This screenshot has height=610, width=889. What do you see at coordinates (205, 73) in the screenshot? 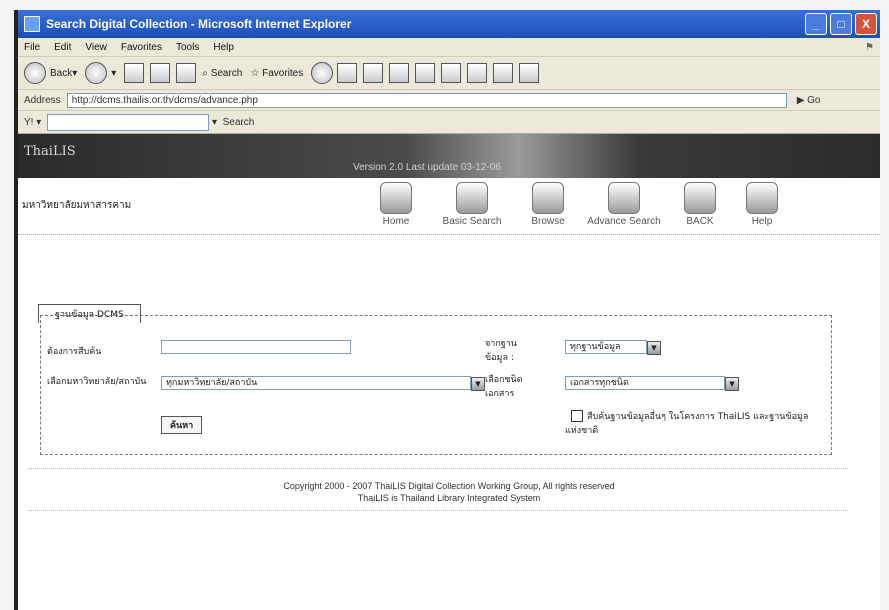
I see `search-icon: ⌕` at bounding box center [205, 73].